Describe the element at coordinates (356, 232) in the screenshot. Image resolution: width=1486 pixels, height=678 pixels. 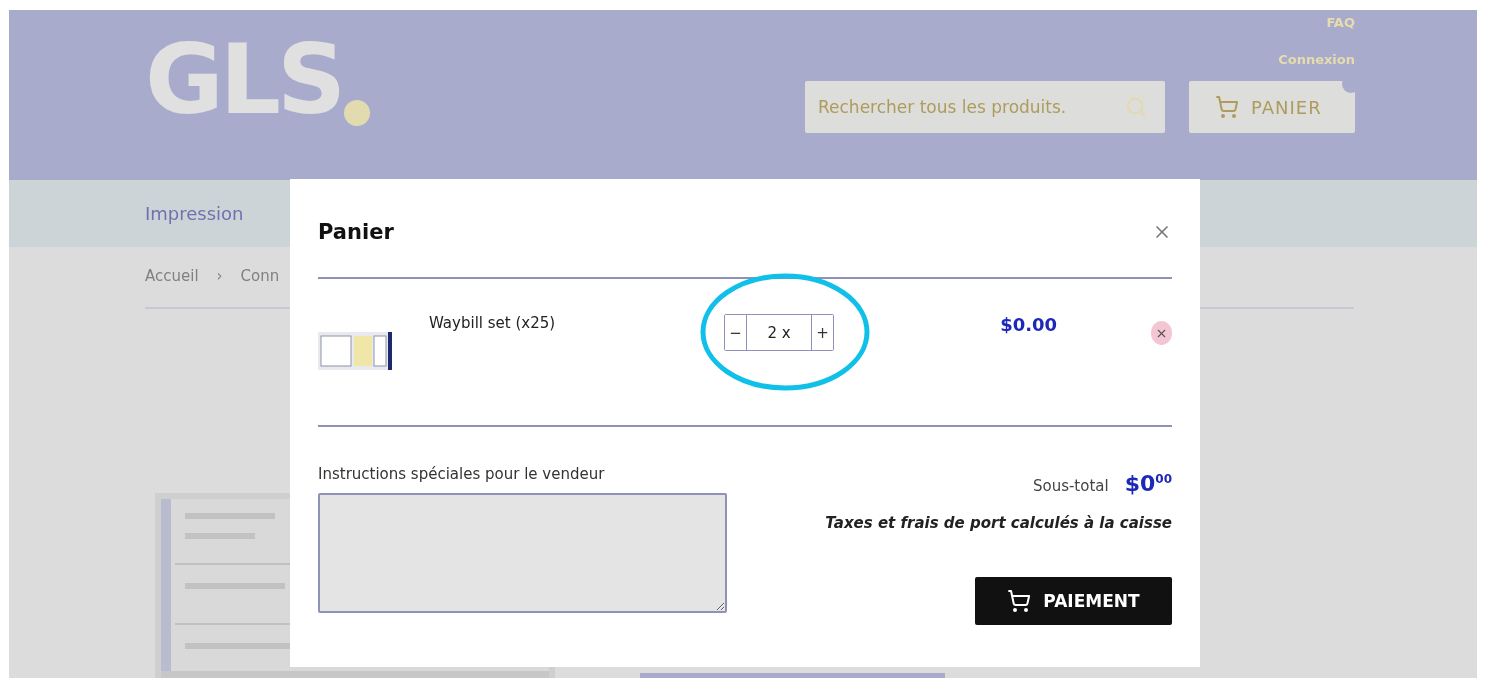
I see `dialog-title: Panier` at that location.